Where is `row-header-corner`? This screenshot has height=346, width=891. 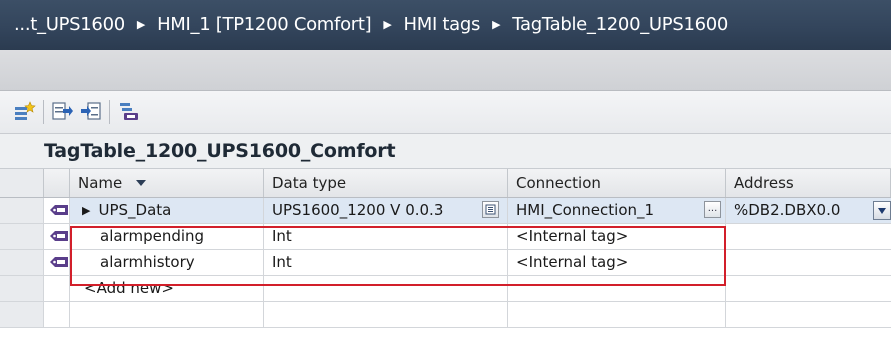 row-header-corner is located at coordinates (22, 183).